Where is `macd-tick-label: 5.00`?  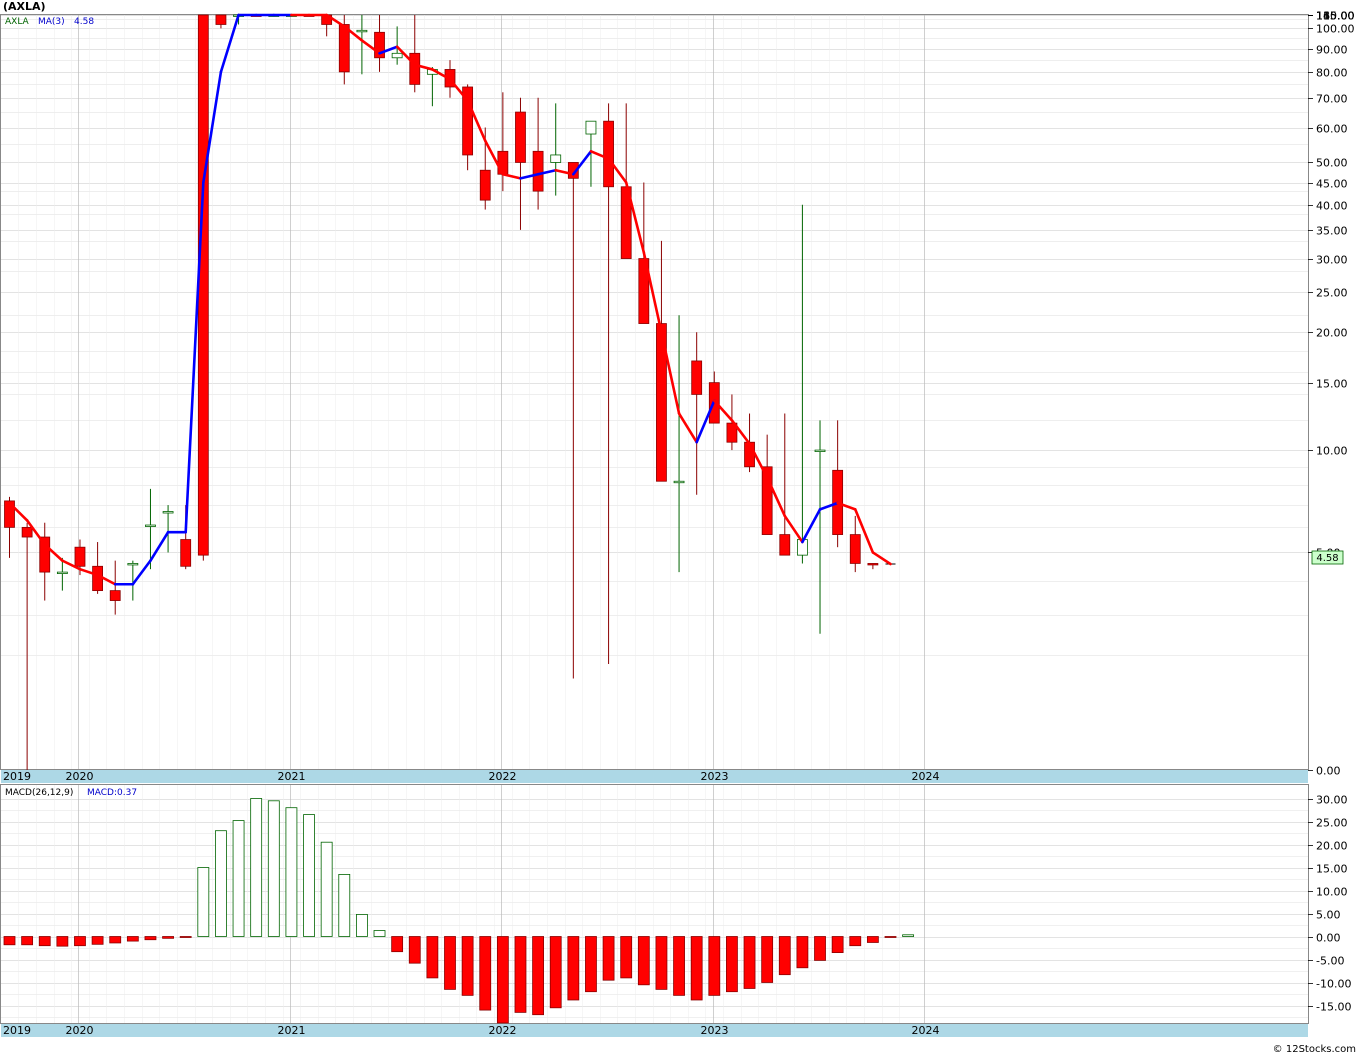
macd-tick-label: 5.00 is located at coordinates (1328, 915).